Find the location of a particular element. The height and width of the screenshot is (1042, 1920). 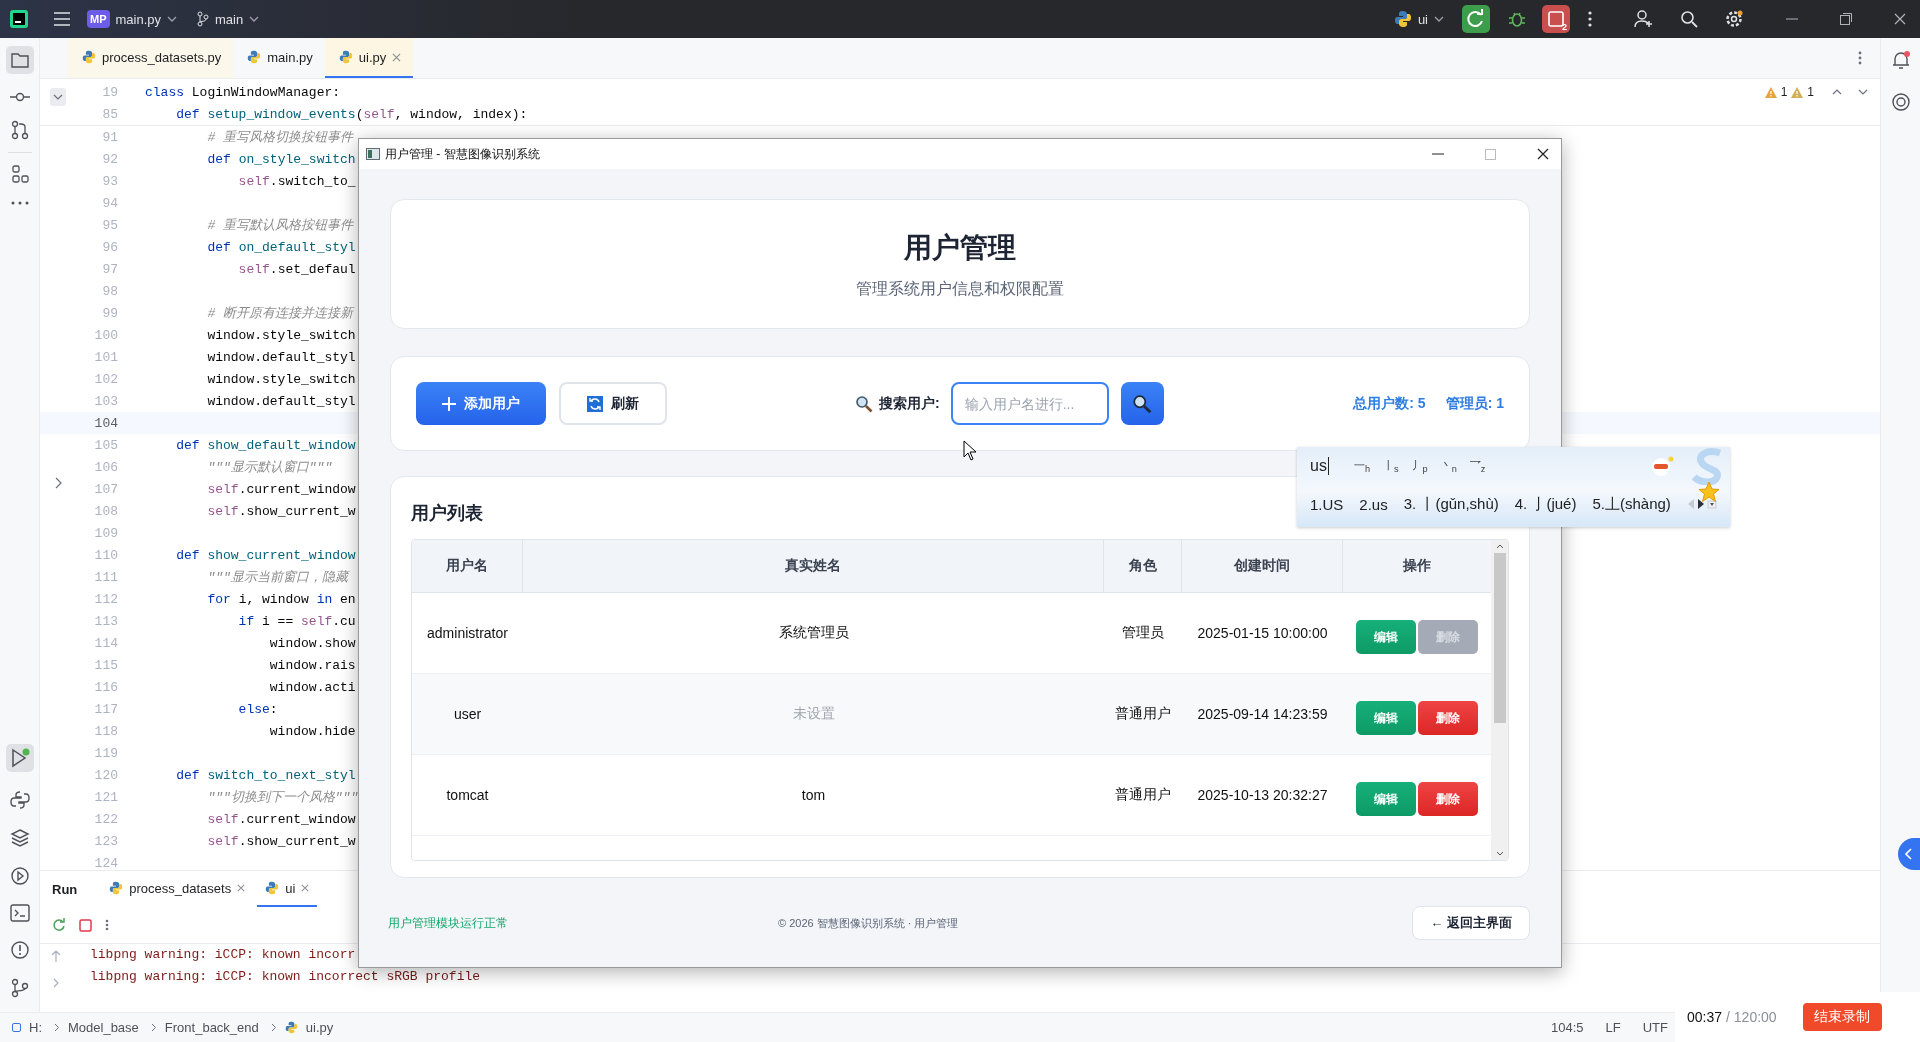

breadcrumb: Model_base is located at coordinates (103, 1027).